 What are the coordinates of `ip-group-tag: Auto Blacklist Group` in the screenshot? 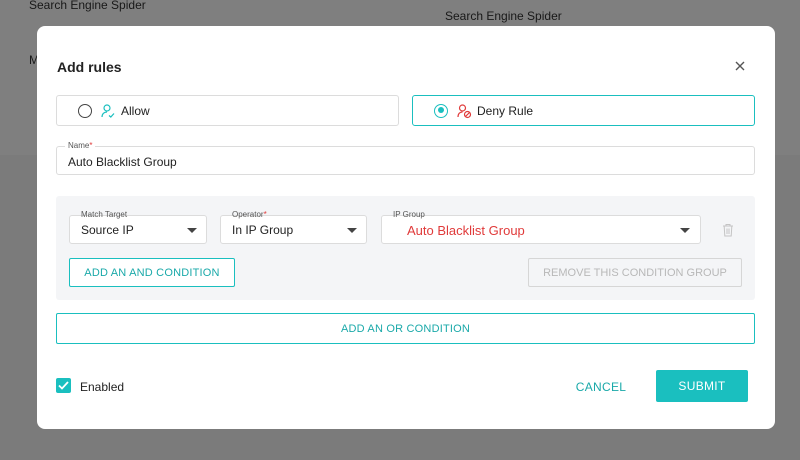 It's located at (466, 230).